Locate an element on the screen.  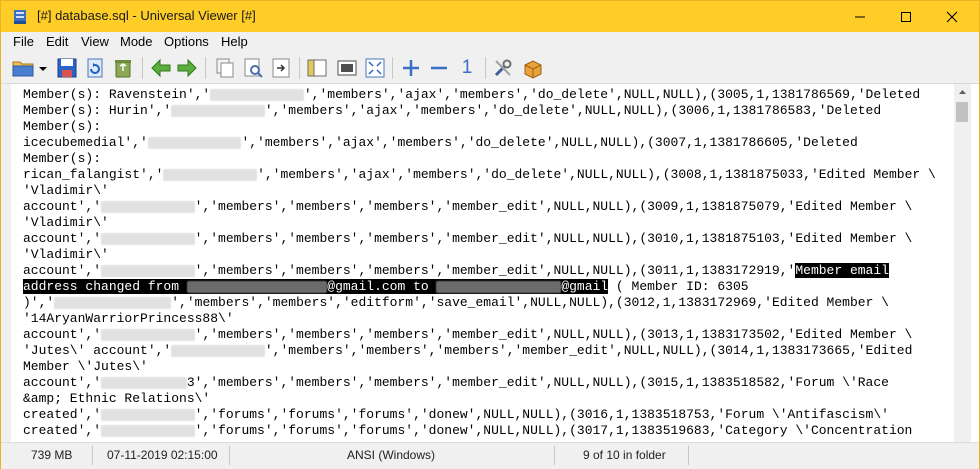
reload-button is located at coordinates (95, 68).